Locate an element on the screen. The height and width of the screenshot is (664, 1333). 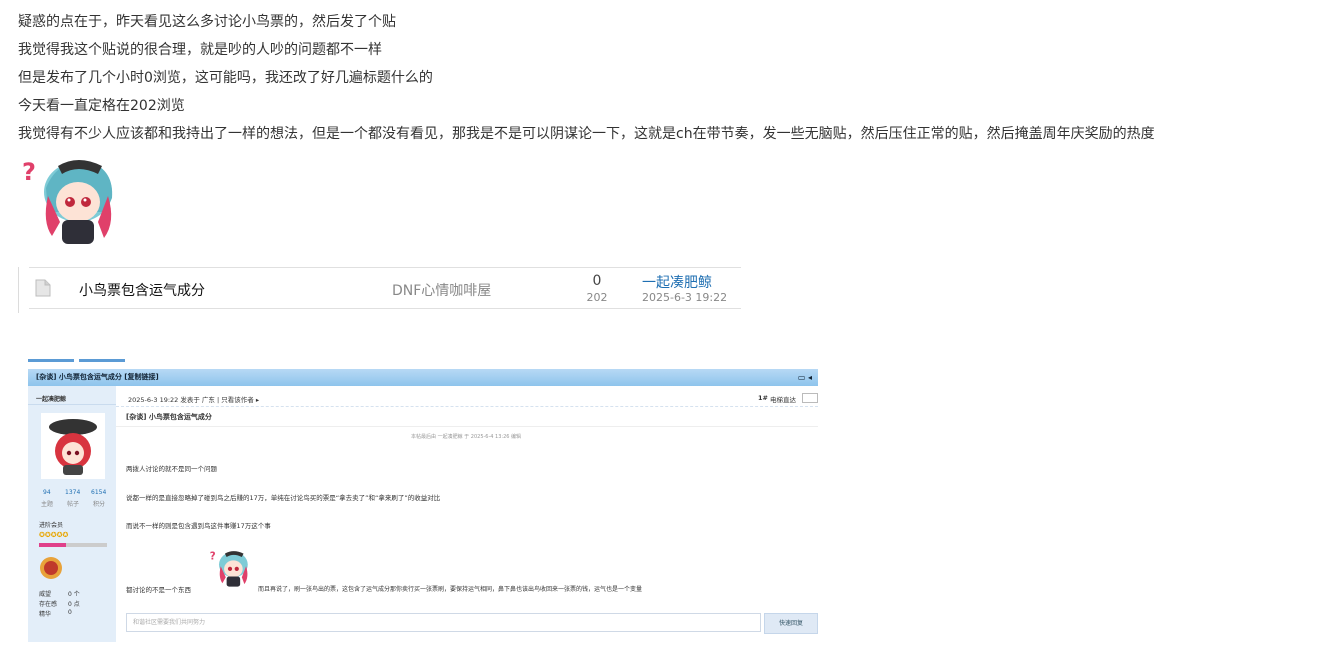
profile-label: 精华 is located at coordinates (45, 614).